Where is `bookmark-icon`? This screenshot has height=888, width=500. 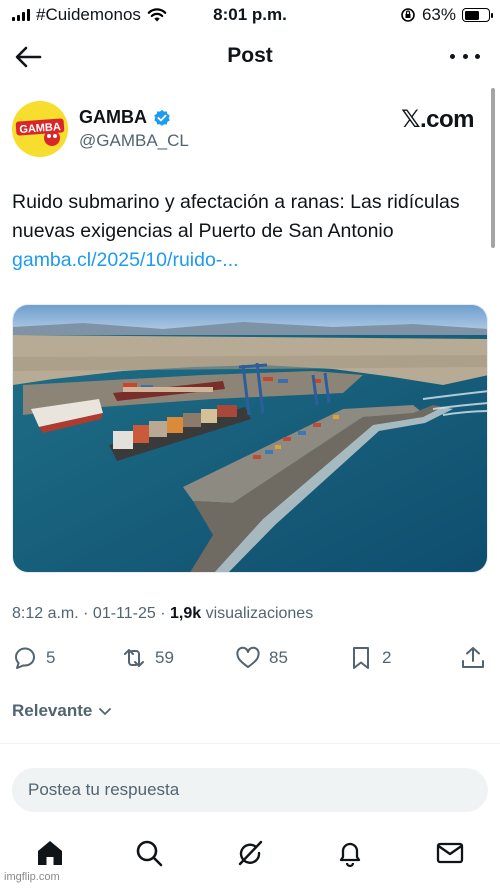
bookmark-icon is located at coordinates (361, 658).